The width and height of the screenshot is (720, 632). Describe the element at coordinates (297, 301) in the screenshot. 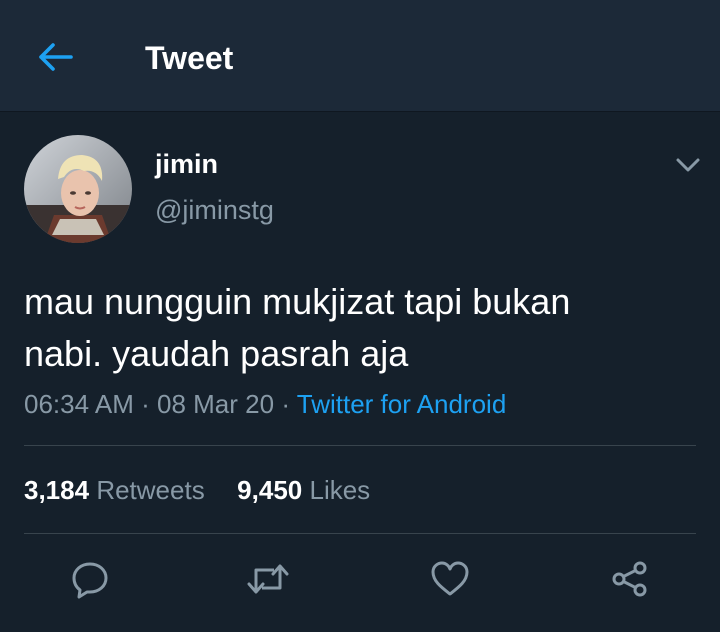

I see `tweet-text-line: mau nungguin mukjizat tapi bukan` at that location.